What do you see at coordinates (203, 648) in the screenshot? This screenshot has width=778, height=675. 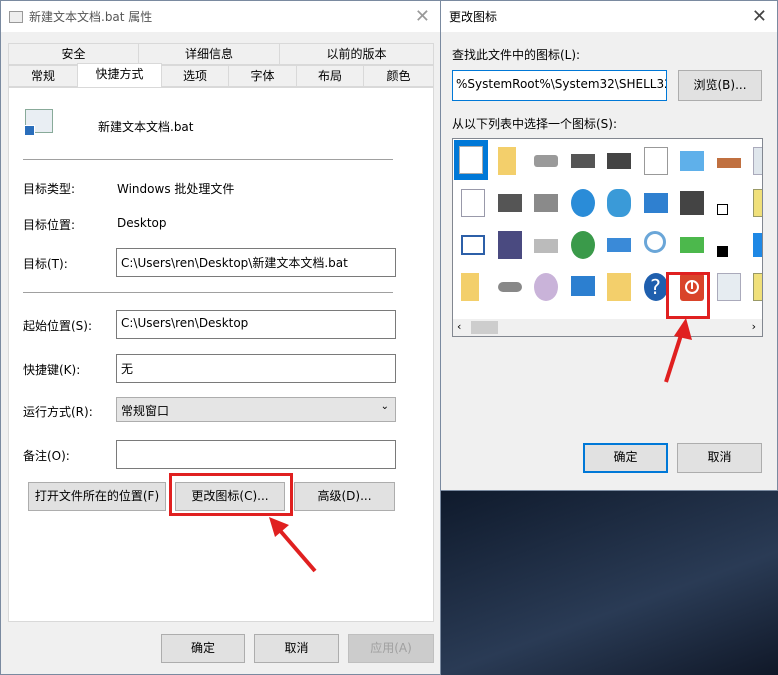 I see `ok-button: 确定` at bounding box center [203, 648].